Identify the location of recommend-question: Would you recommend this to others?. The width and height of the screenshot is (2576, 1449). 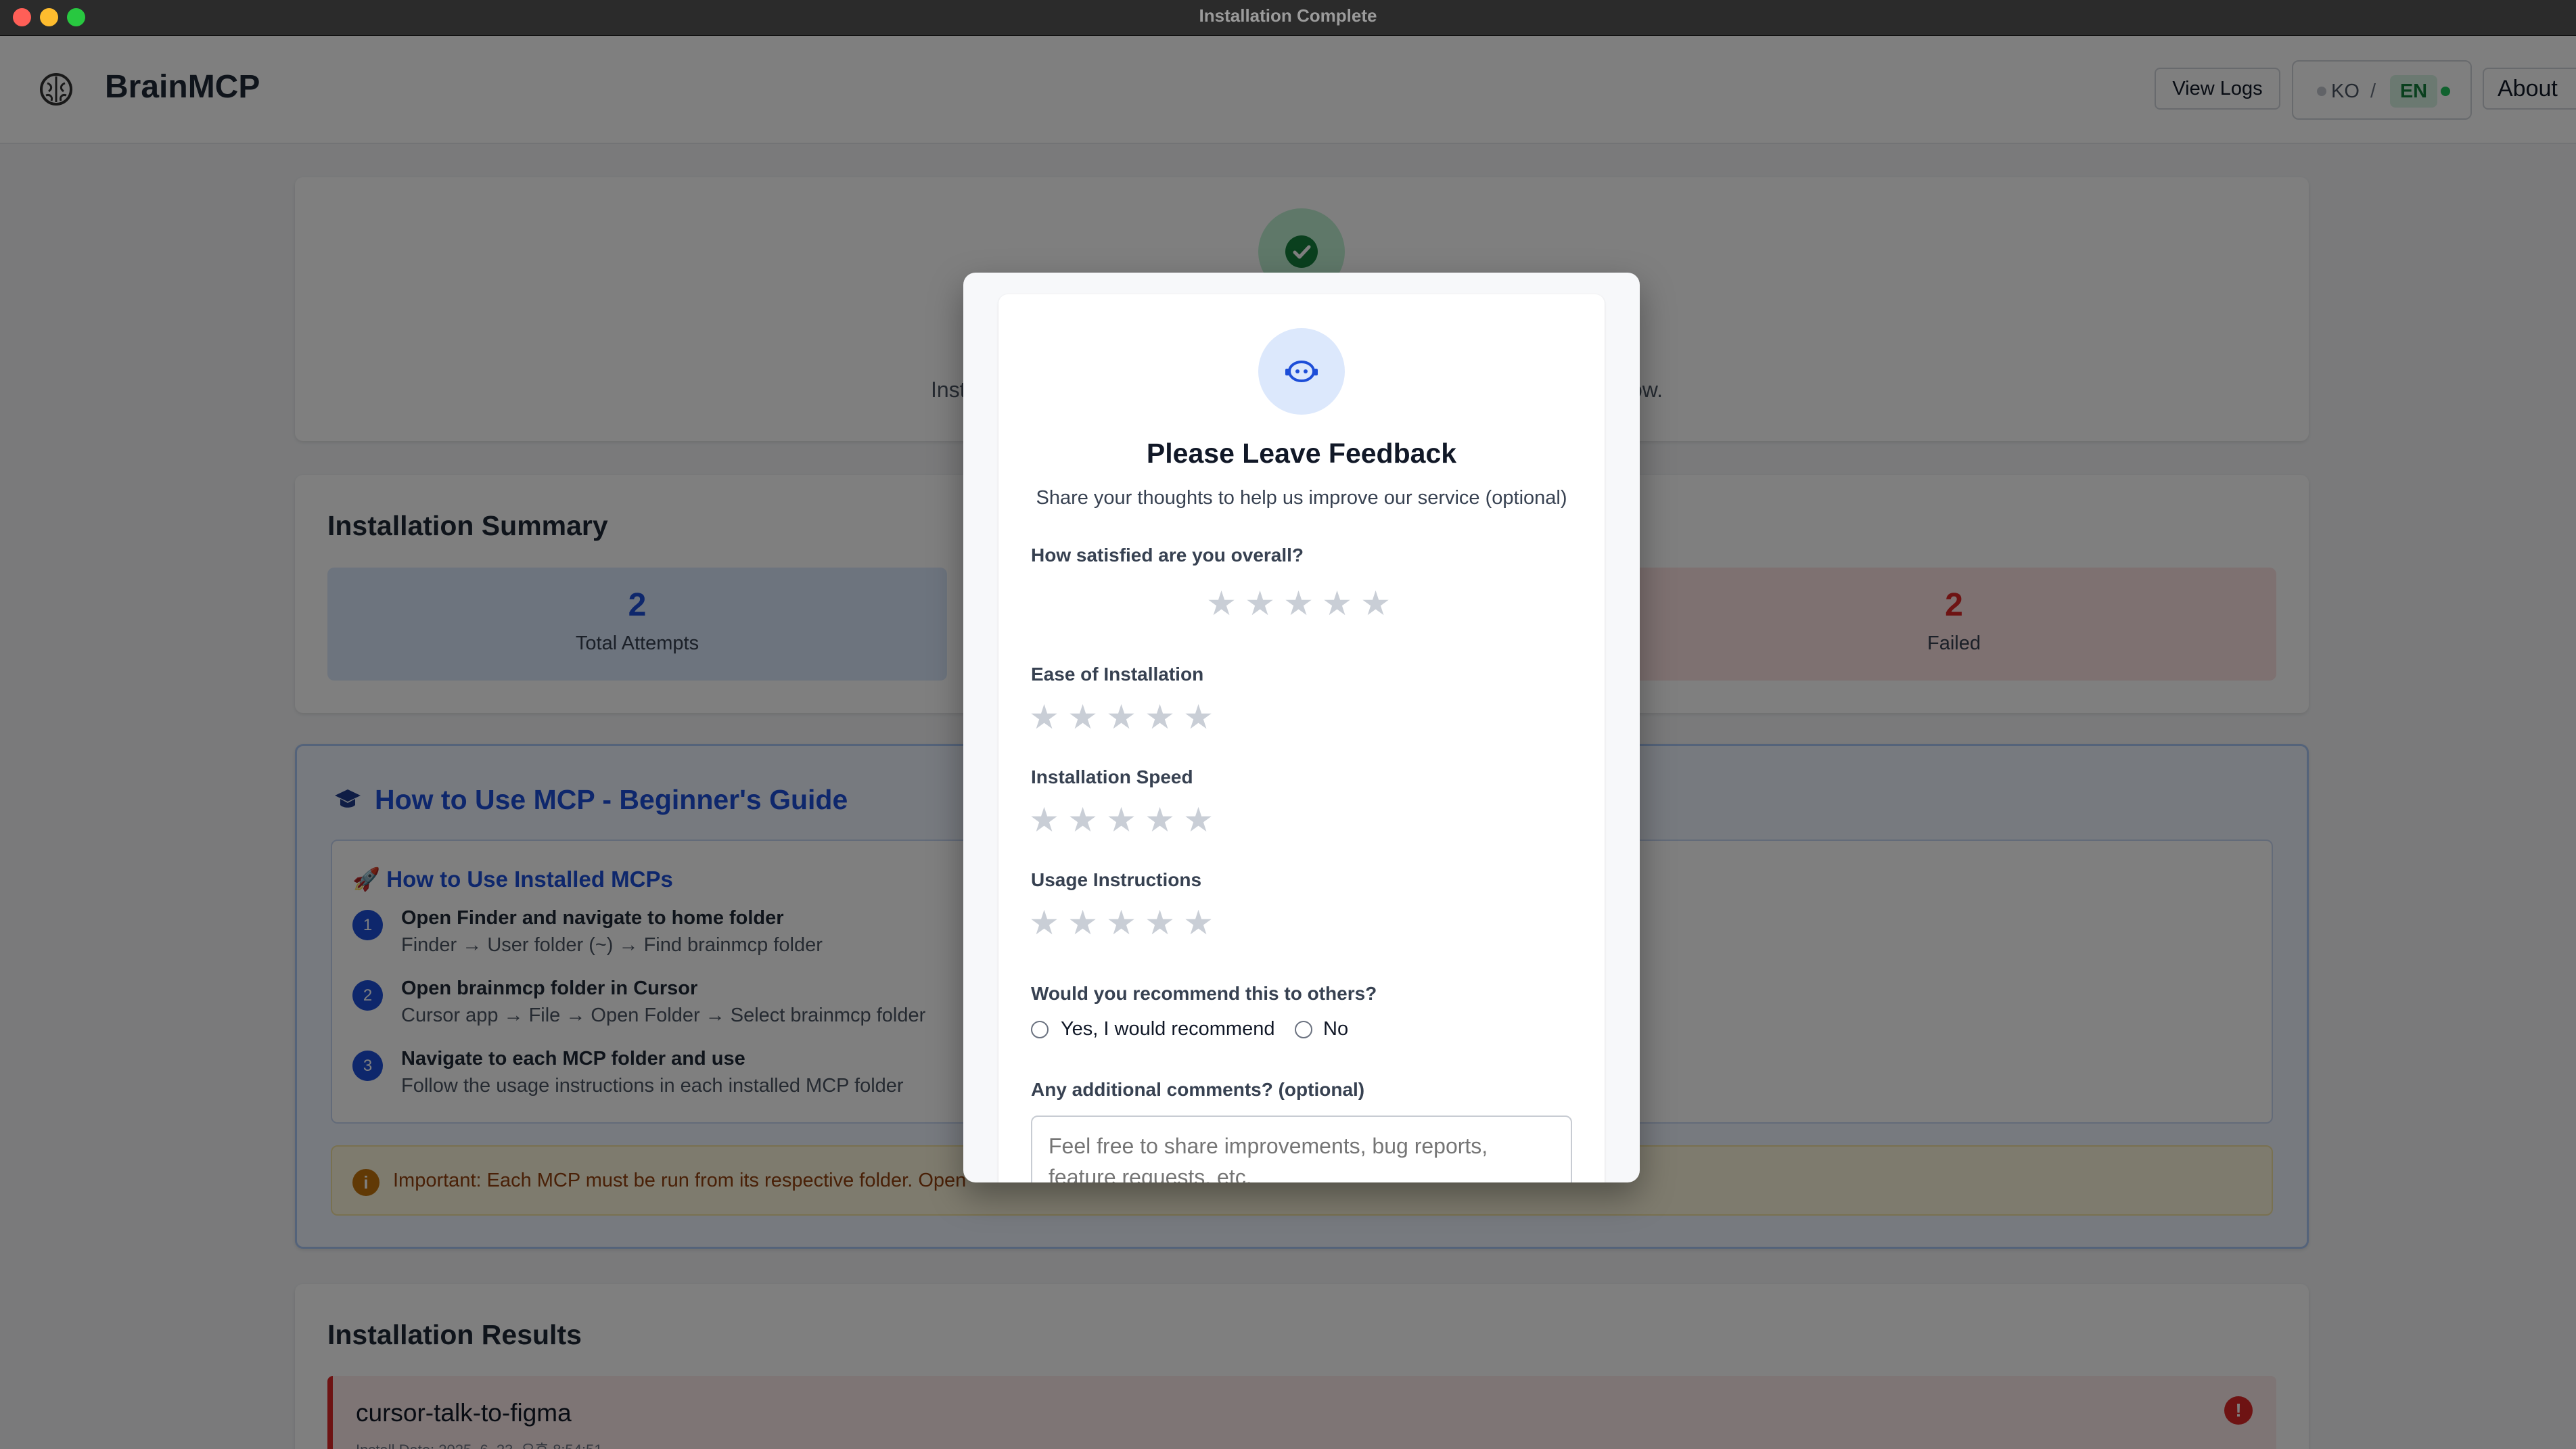
(1204, 993).